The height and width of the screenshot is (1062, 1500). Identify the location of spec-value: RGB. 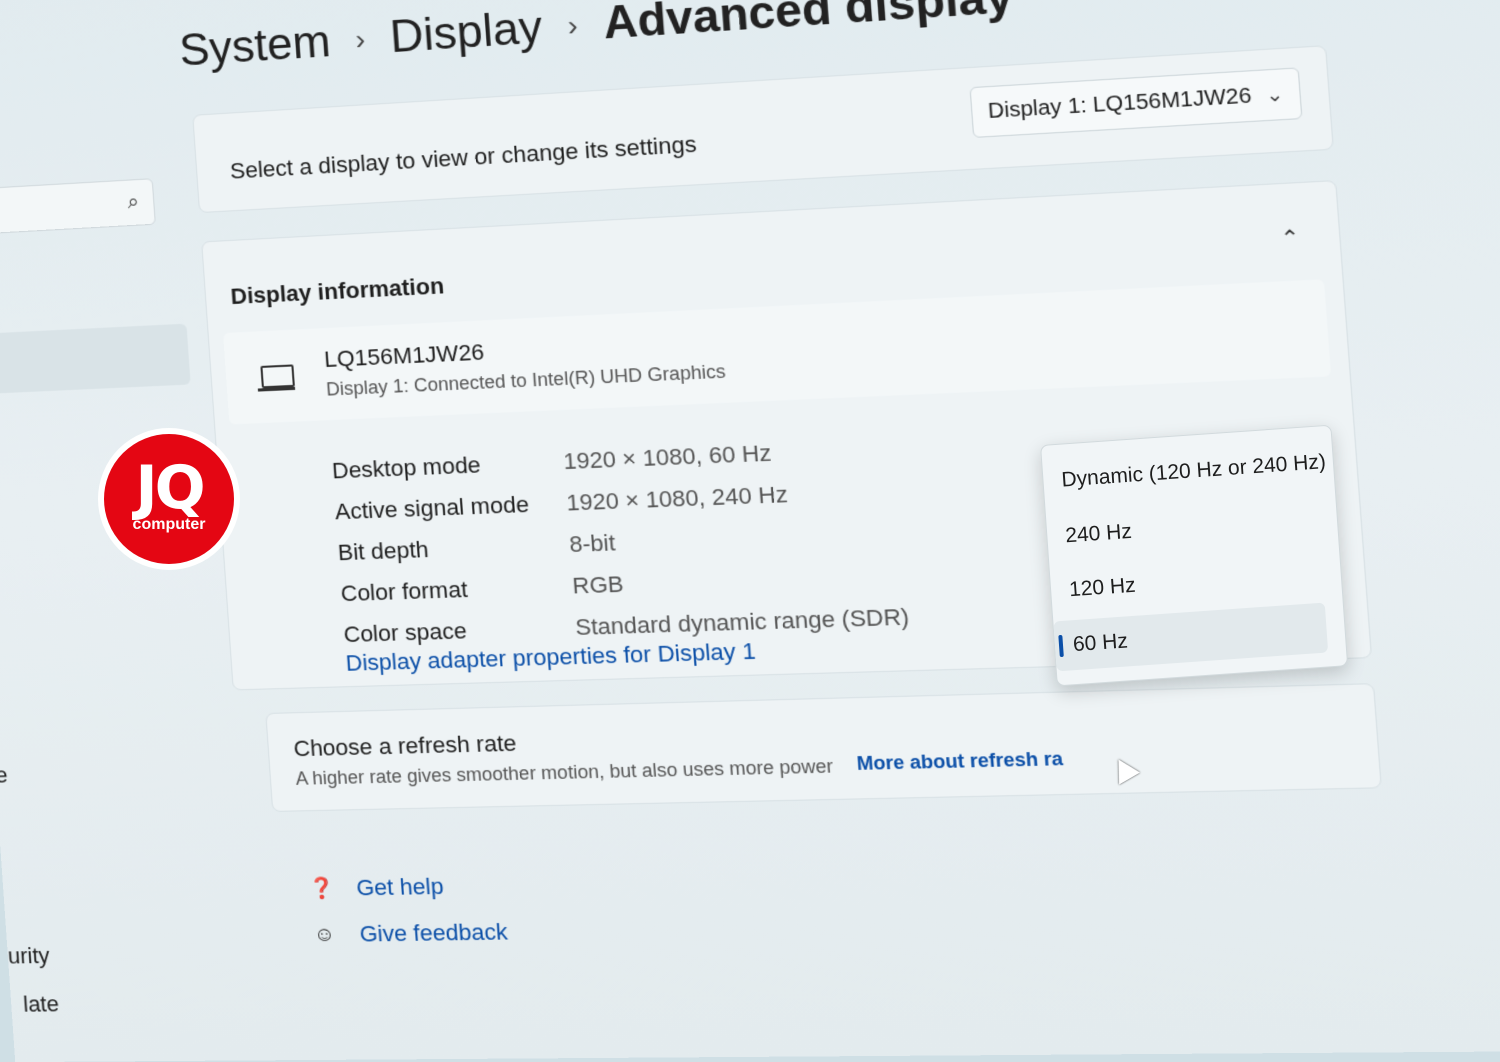
(597, 585).